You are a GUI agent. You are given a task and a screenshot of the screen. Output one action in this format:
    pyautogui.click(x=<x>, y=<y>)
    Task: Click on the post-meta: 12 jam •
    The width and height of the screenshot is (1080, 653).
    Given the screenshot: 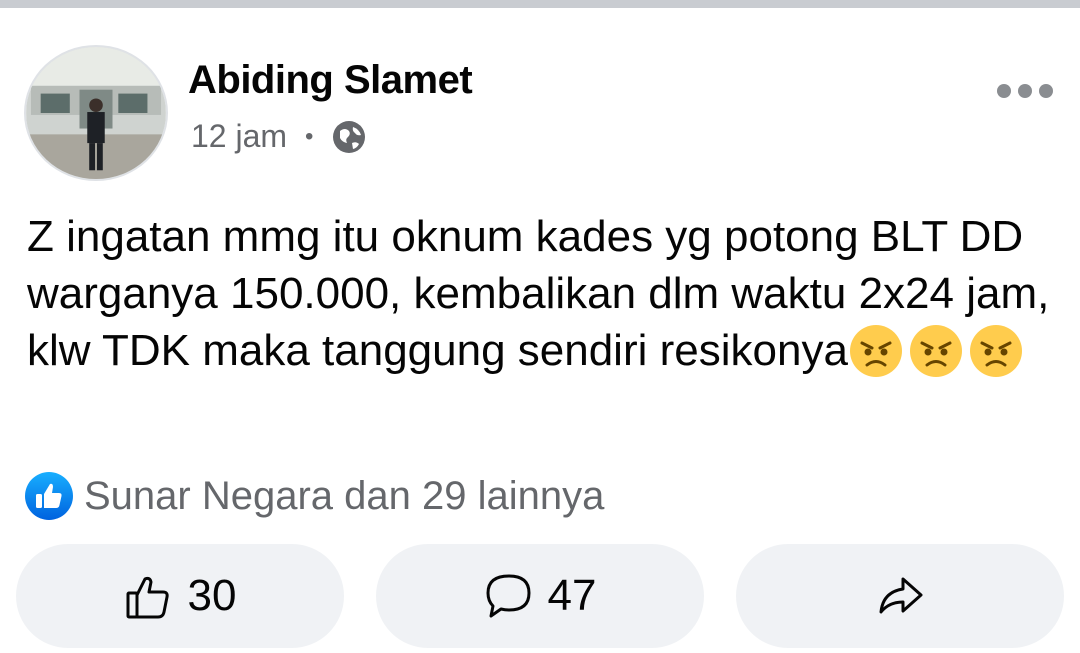 What is the action you would take?
    pyautogui.click(x=279, y=136)
    